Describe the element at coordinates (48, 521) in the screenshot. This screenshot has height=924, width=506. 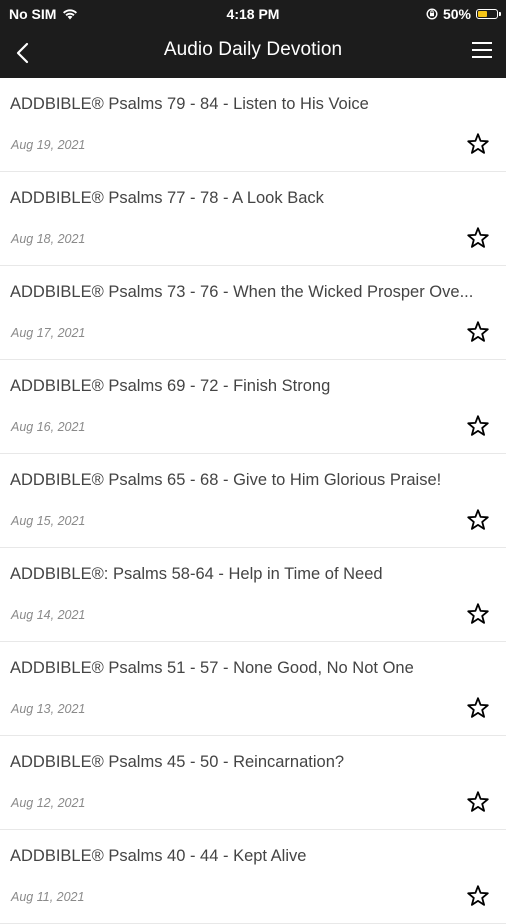
I see `item-date: Aug 15, 2021` at that location.